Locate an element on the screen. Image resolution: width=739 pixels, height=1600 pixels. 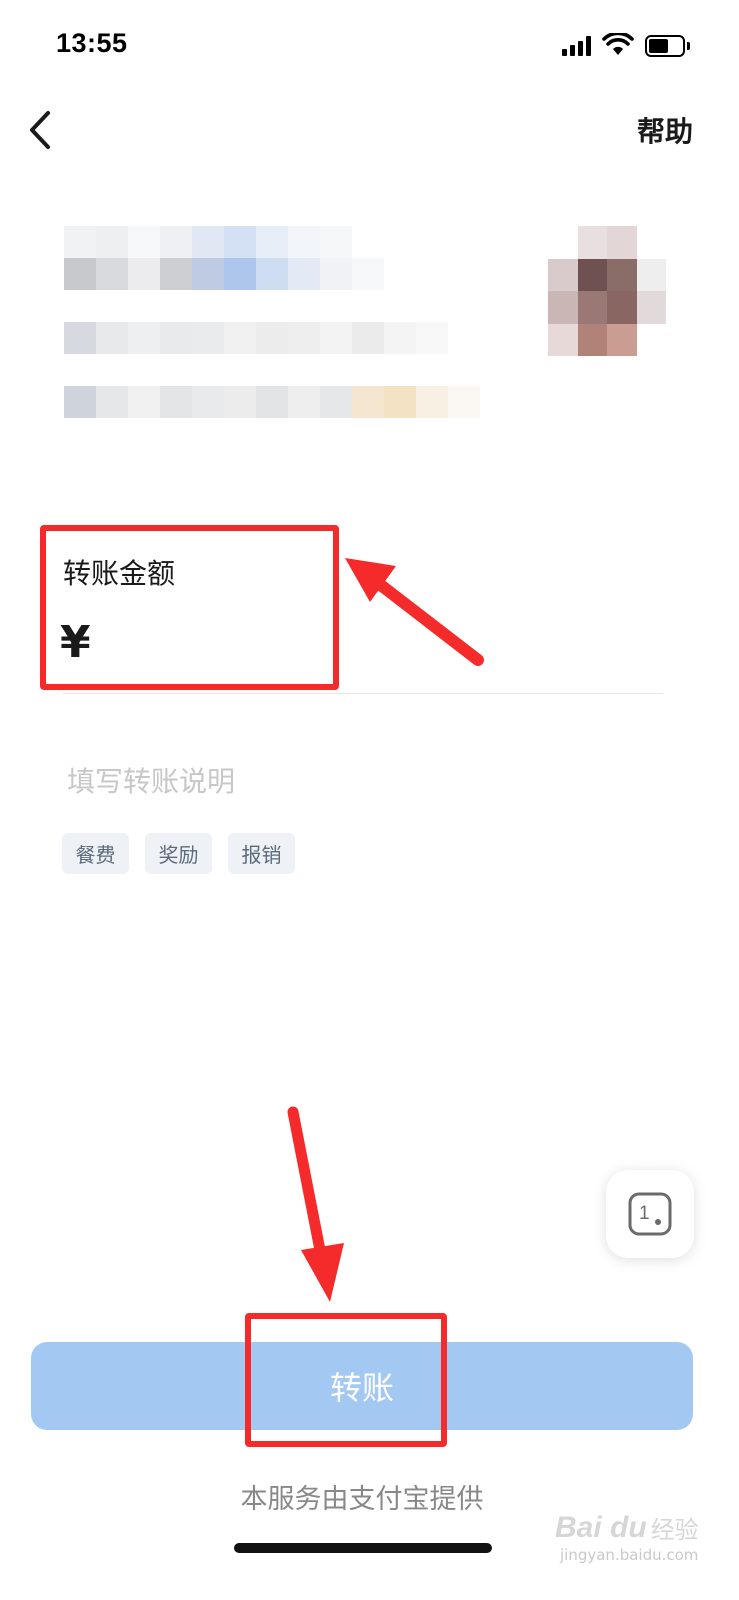
status-time: 13:55 is located at coordinates (92, 43).